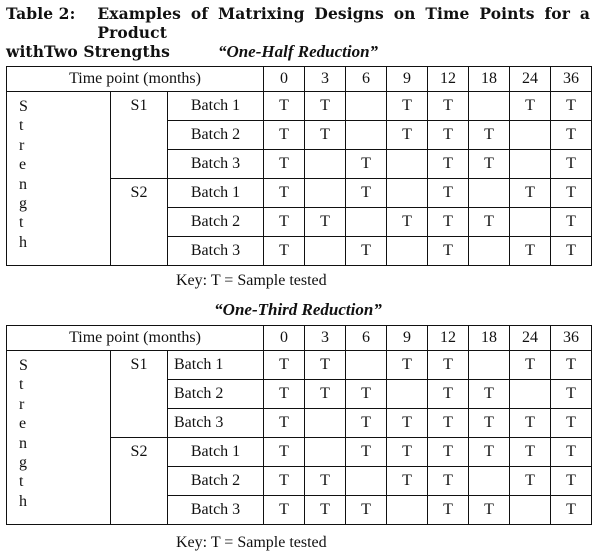 The height and width of the screenshot is (558, 602). Describe the element at coordinates (58, 178) in the screenshot. I see `strength-label: Strength` at that location.